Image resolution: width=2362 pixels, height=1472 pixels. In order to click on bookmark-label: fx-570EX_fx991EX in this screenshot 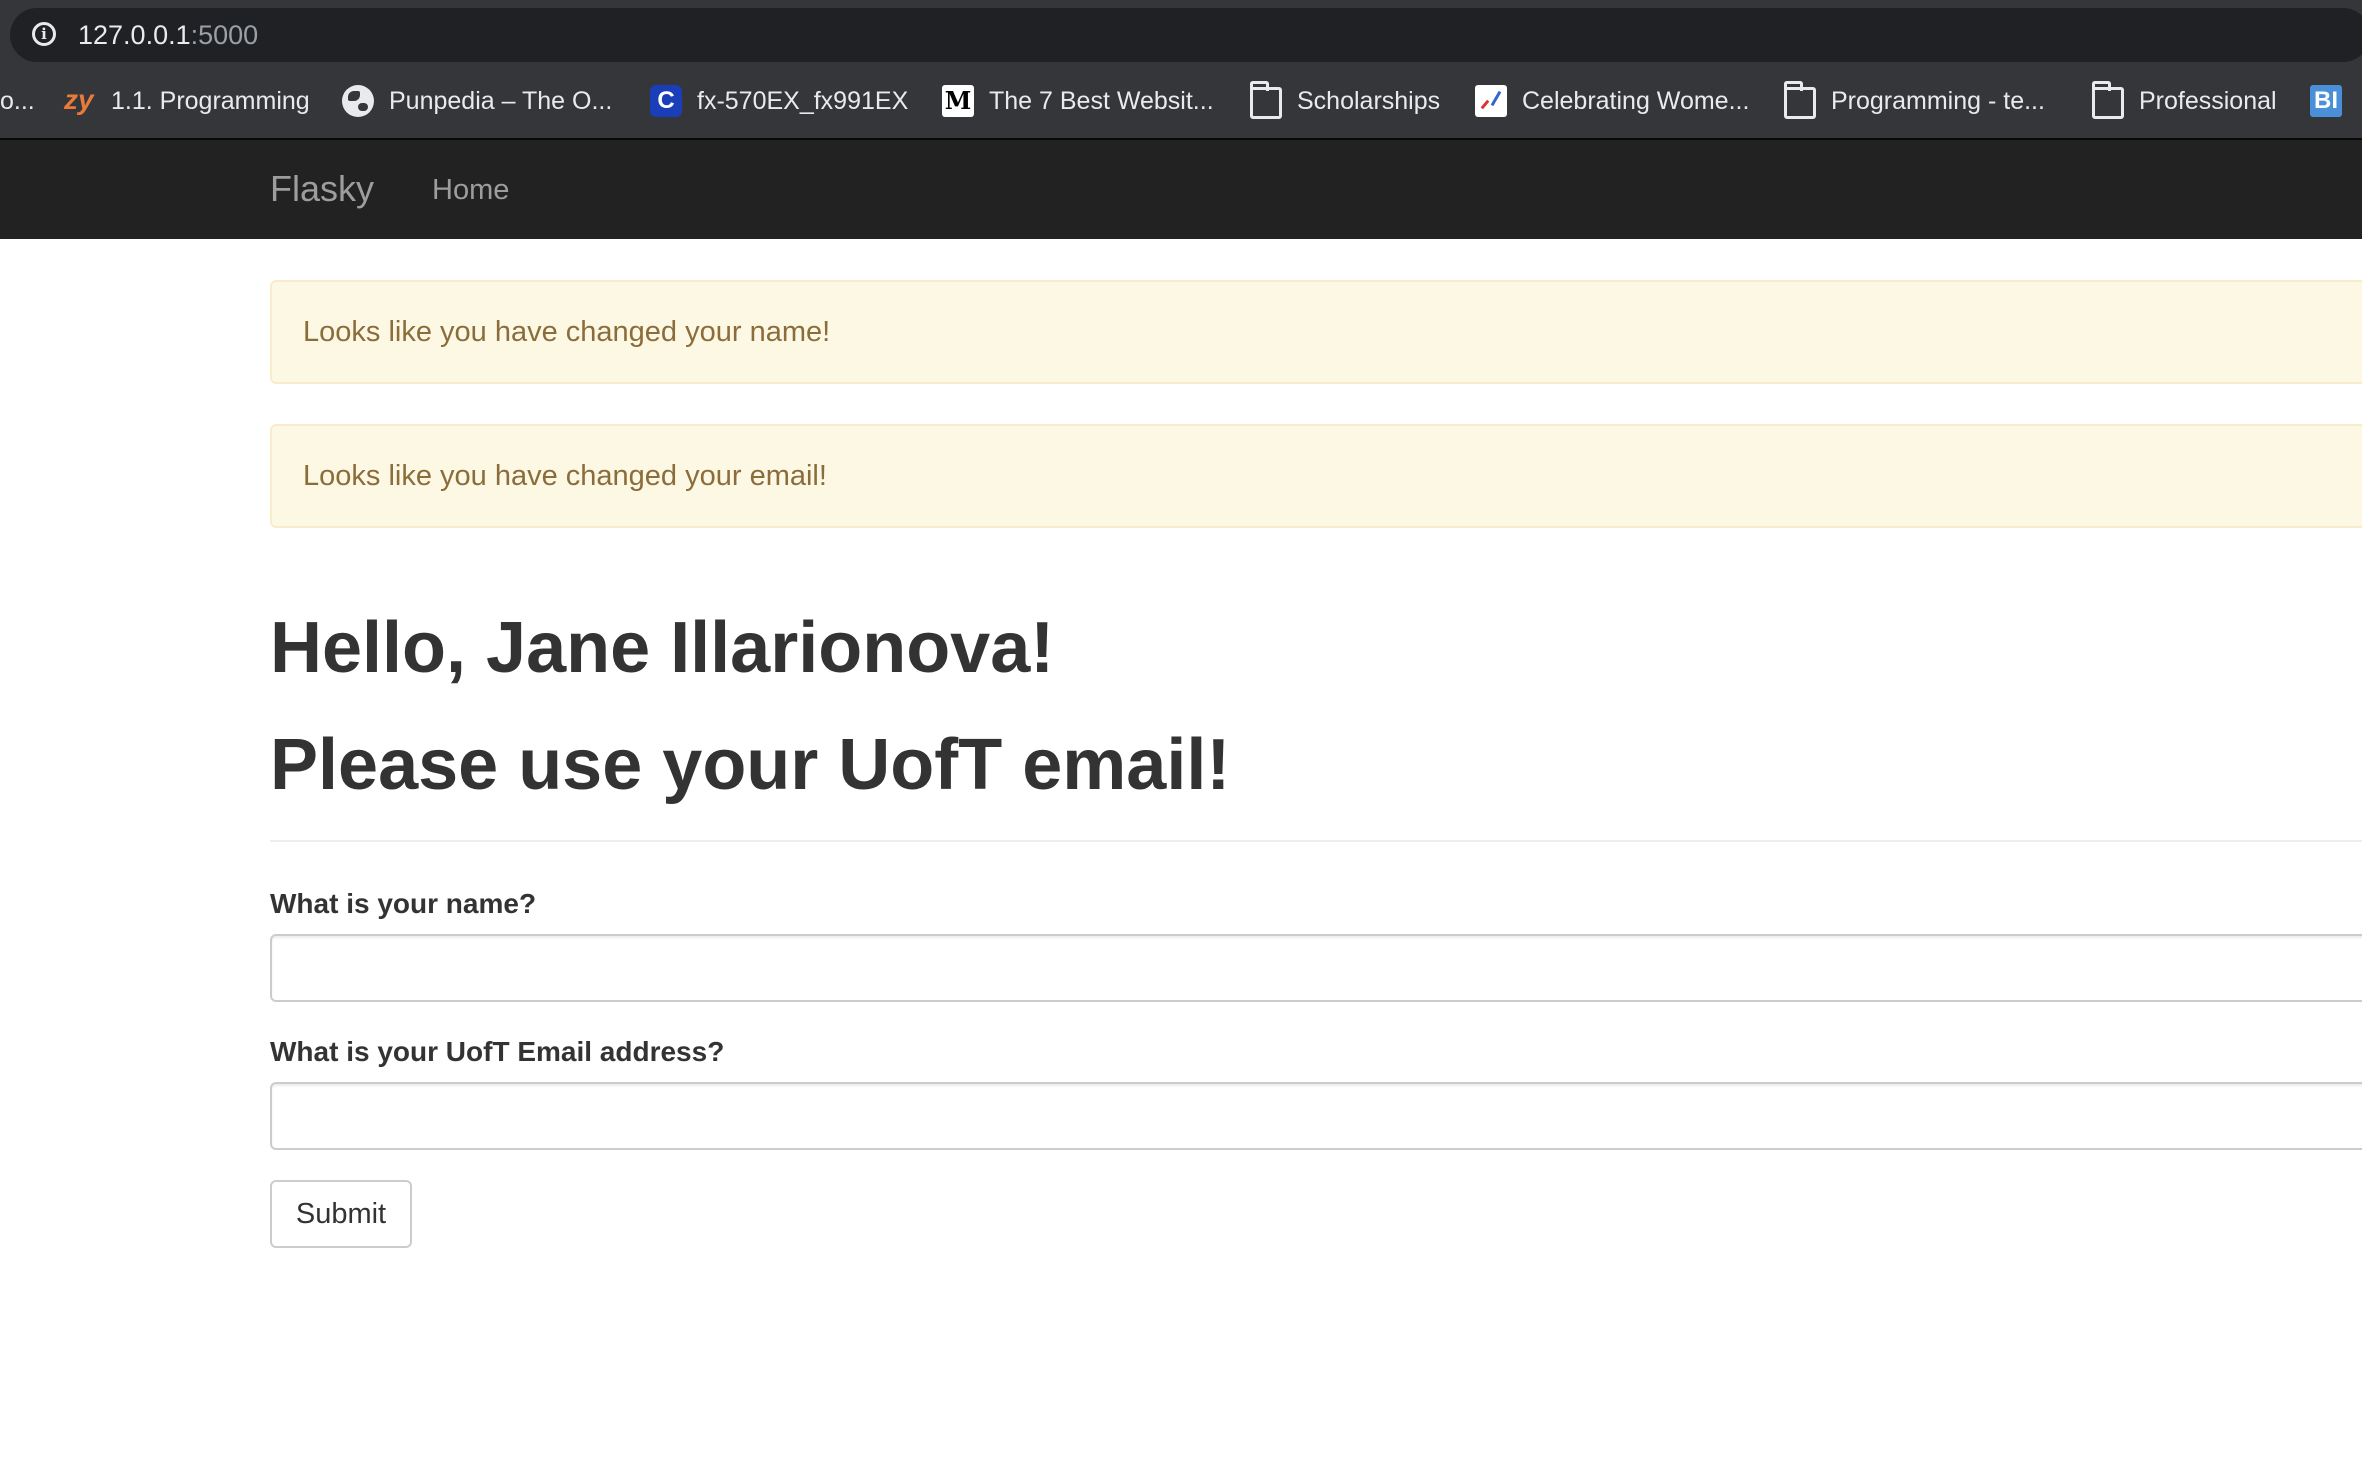, I will do `click(803, 100)`.